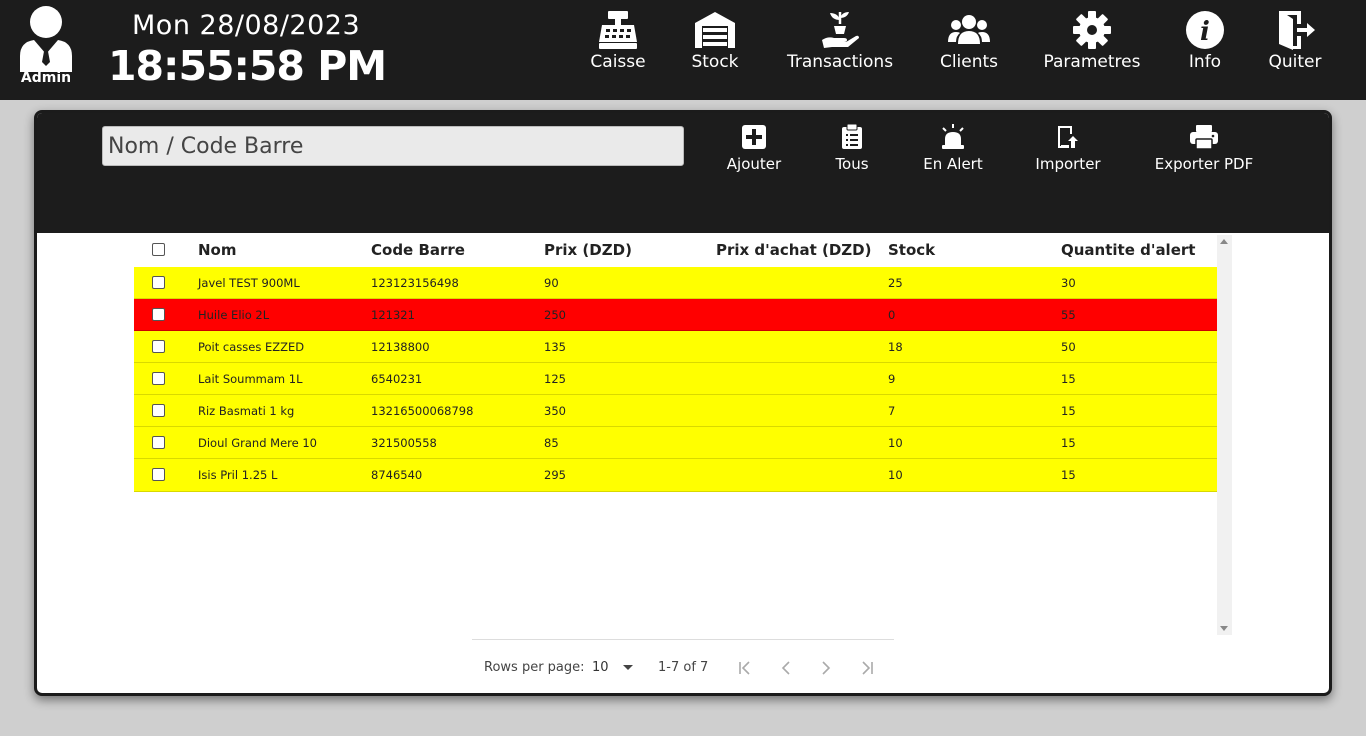 This screenshot has height=736, width=1366. Describe the element at coordinates (793, 250) in the screenshot. I see `col-prix-achat: Prix d'achat (DZD)` at that location.